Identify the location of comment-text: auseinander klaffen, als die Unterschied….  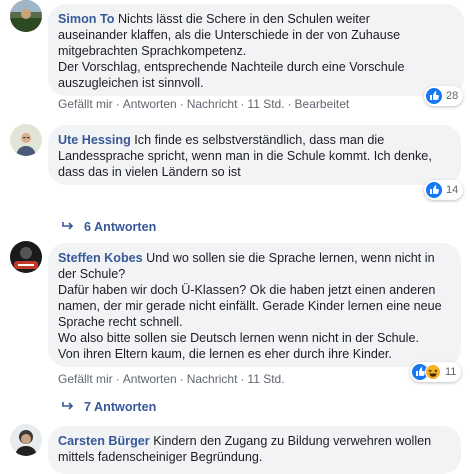
(229, 35).